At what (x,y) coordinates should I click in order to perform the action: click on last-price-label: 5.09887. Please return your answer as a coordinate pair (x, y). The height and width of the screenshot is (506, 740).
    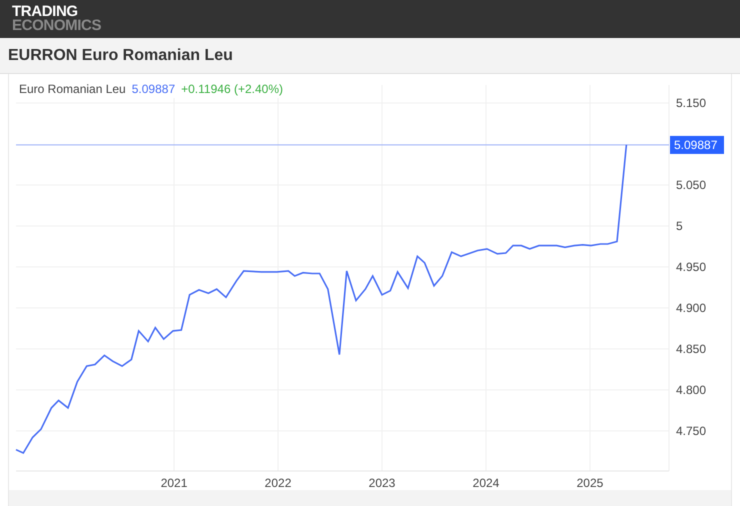
    Looking at the image, I should click on (697, 145).